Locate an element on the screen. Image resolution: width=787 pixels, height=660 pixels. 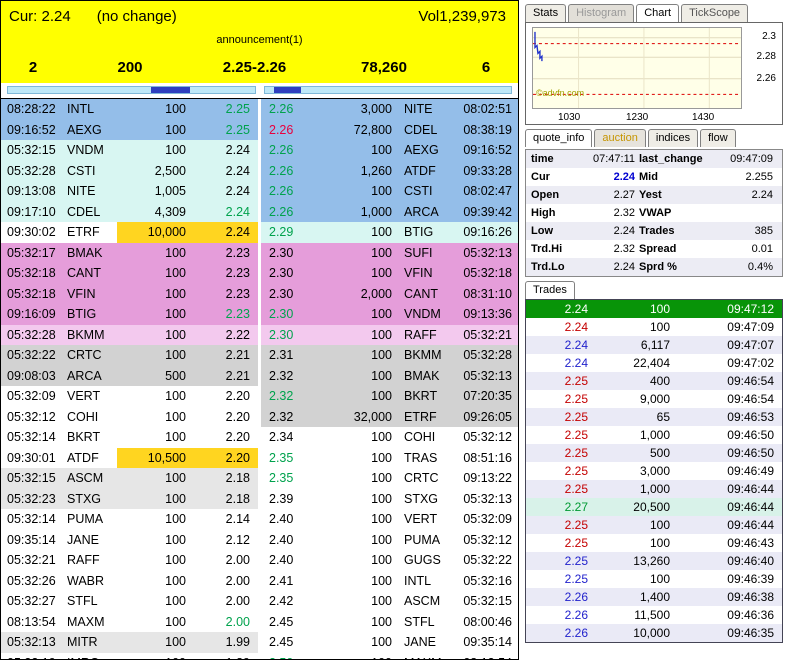
quote-label: Mid is located at coordinates (648, 177).